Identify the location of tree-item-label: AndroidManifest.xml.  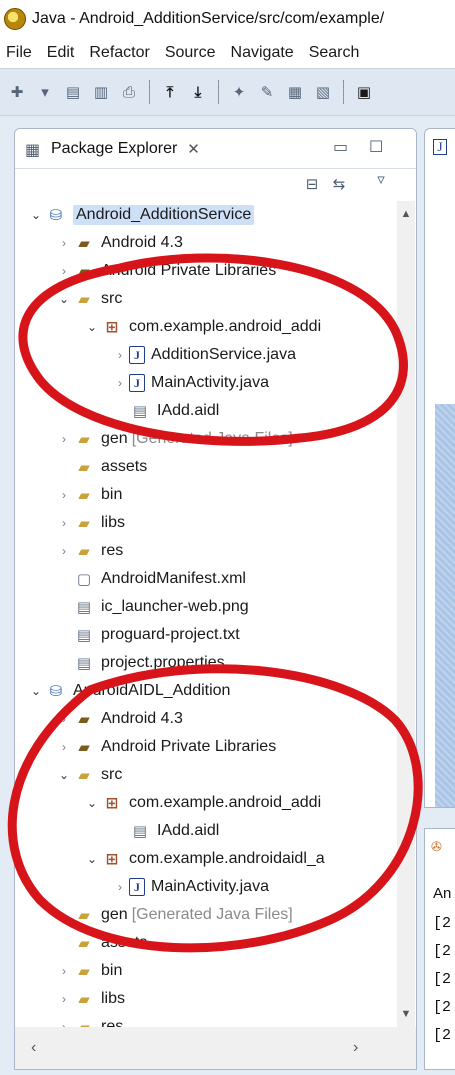
(173, 578).